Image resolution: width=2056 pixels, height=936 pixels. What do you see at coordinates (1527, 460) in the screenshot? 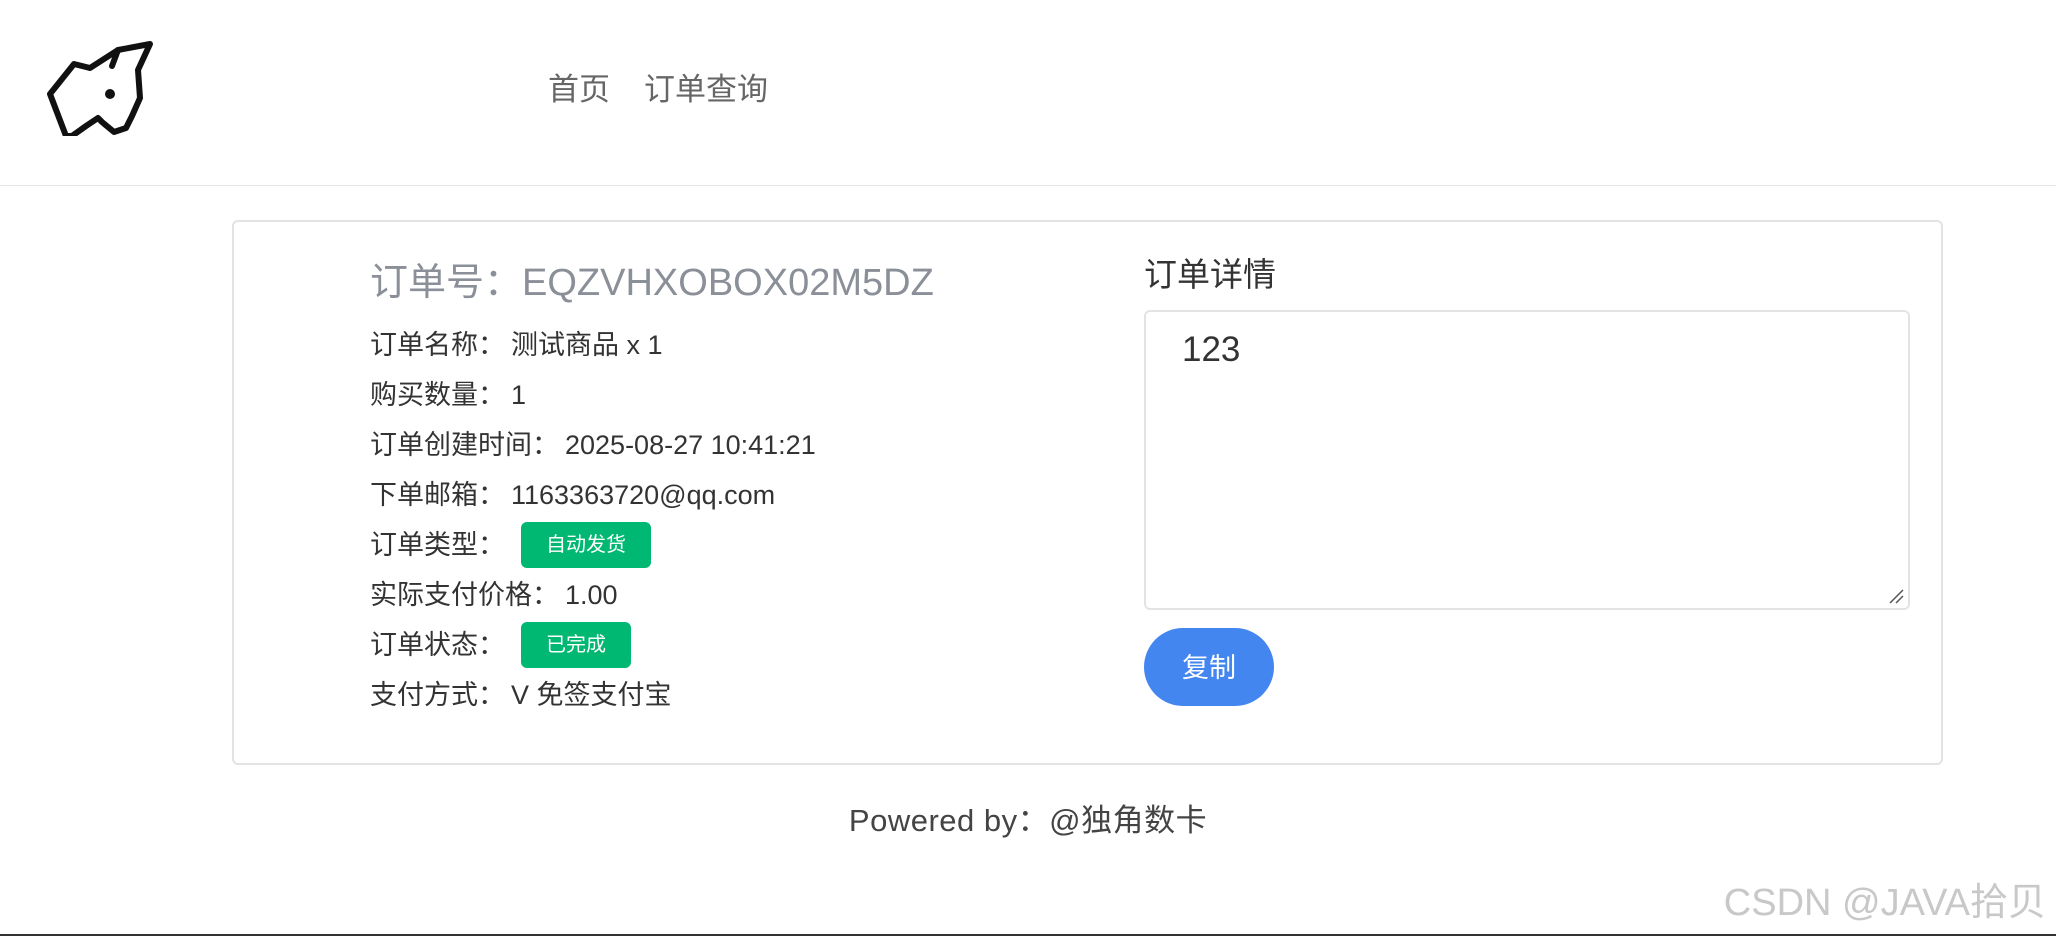
I see `order-detail-textarea: 123` at bounding box center [1527, 460].